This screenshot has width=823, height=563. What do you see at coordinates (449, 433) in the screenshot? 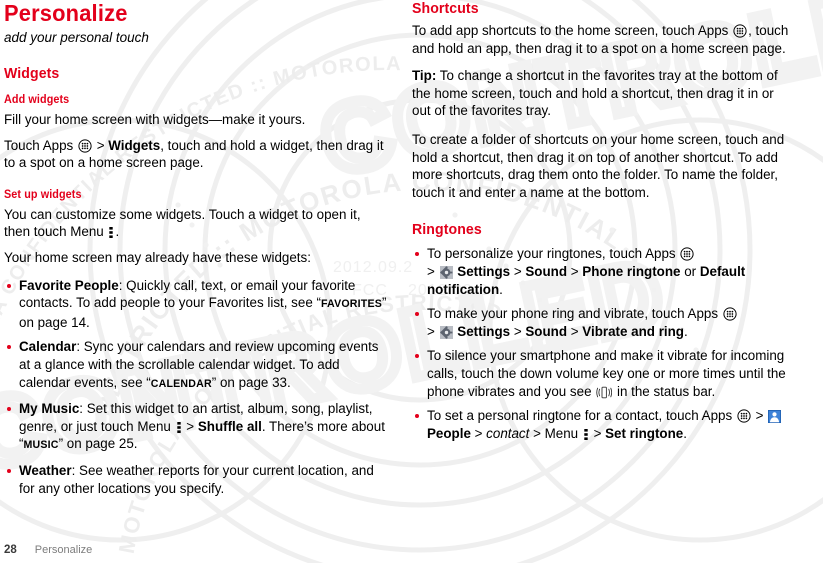
I see `menu-label-people: People` at bounding box center [449, 433].